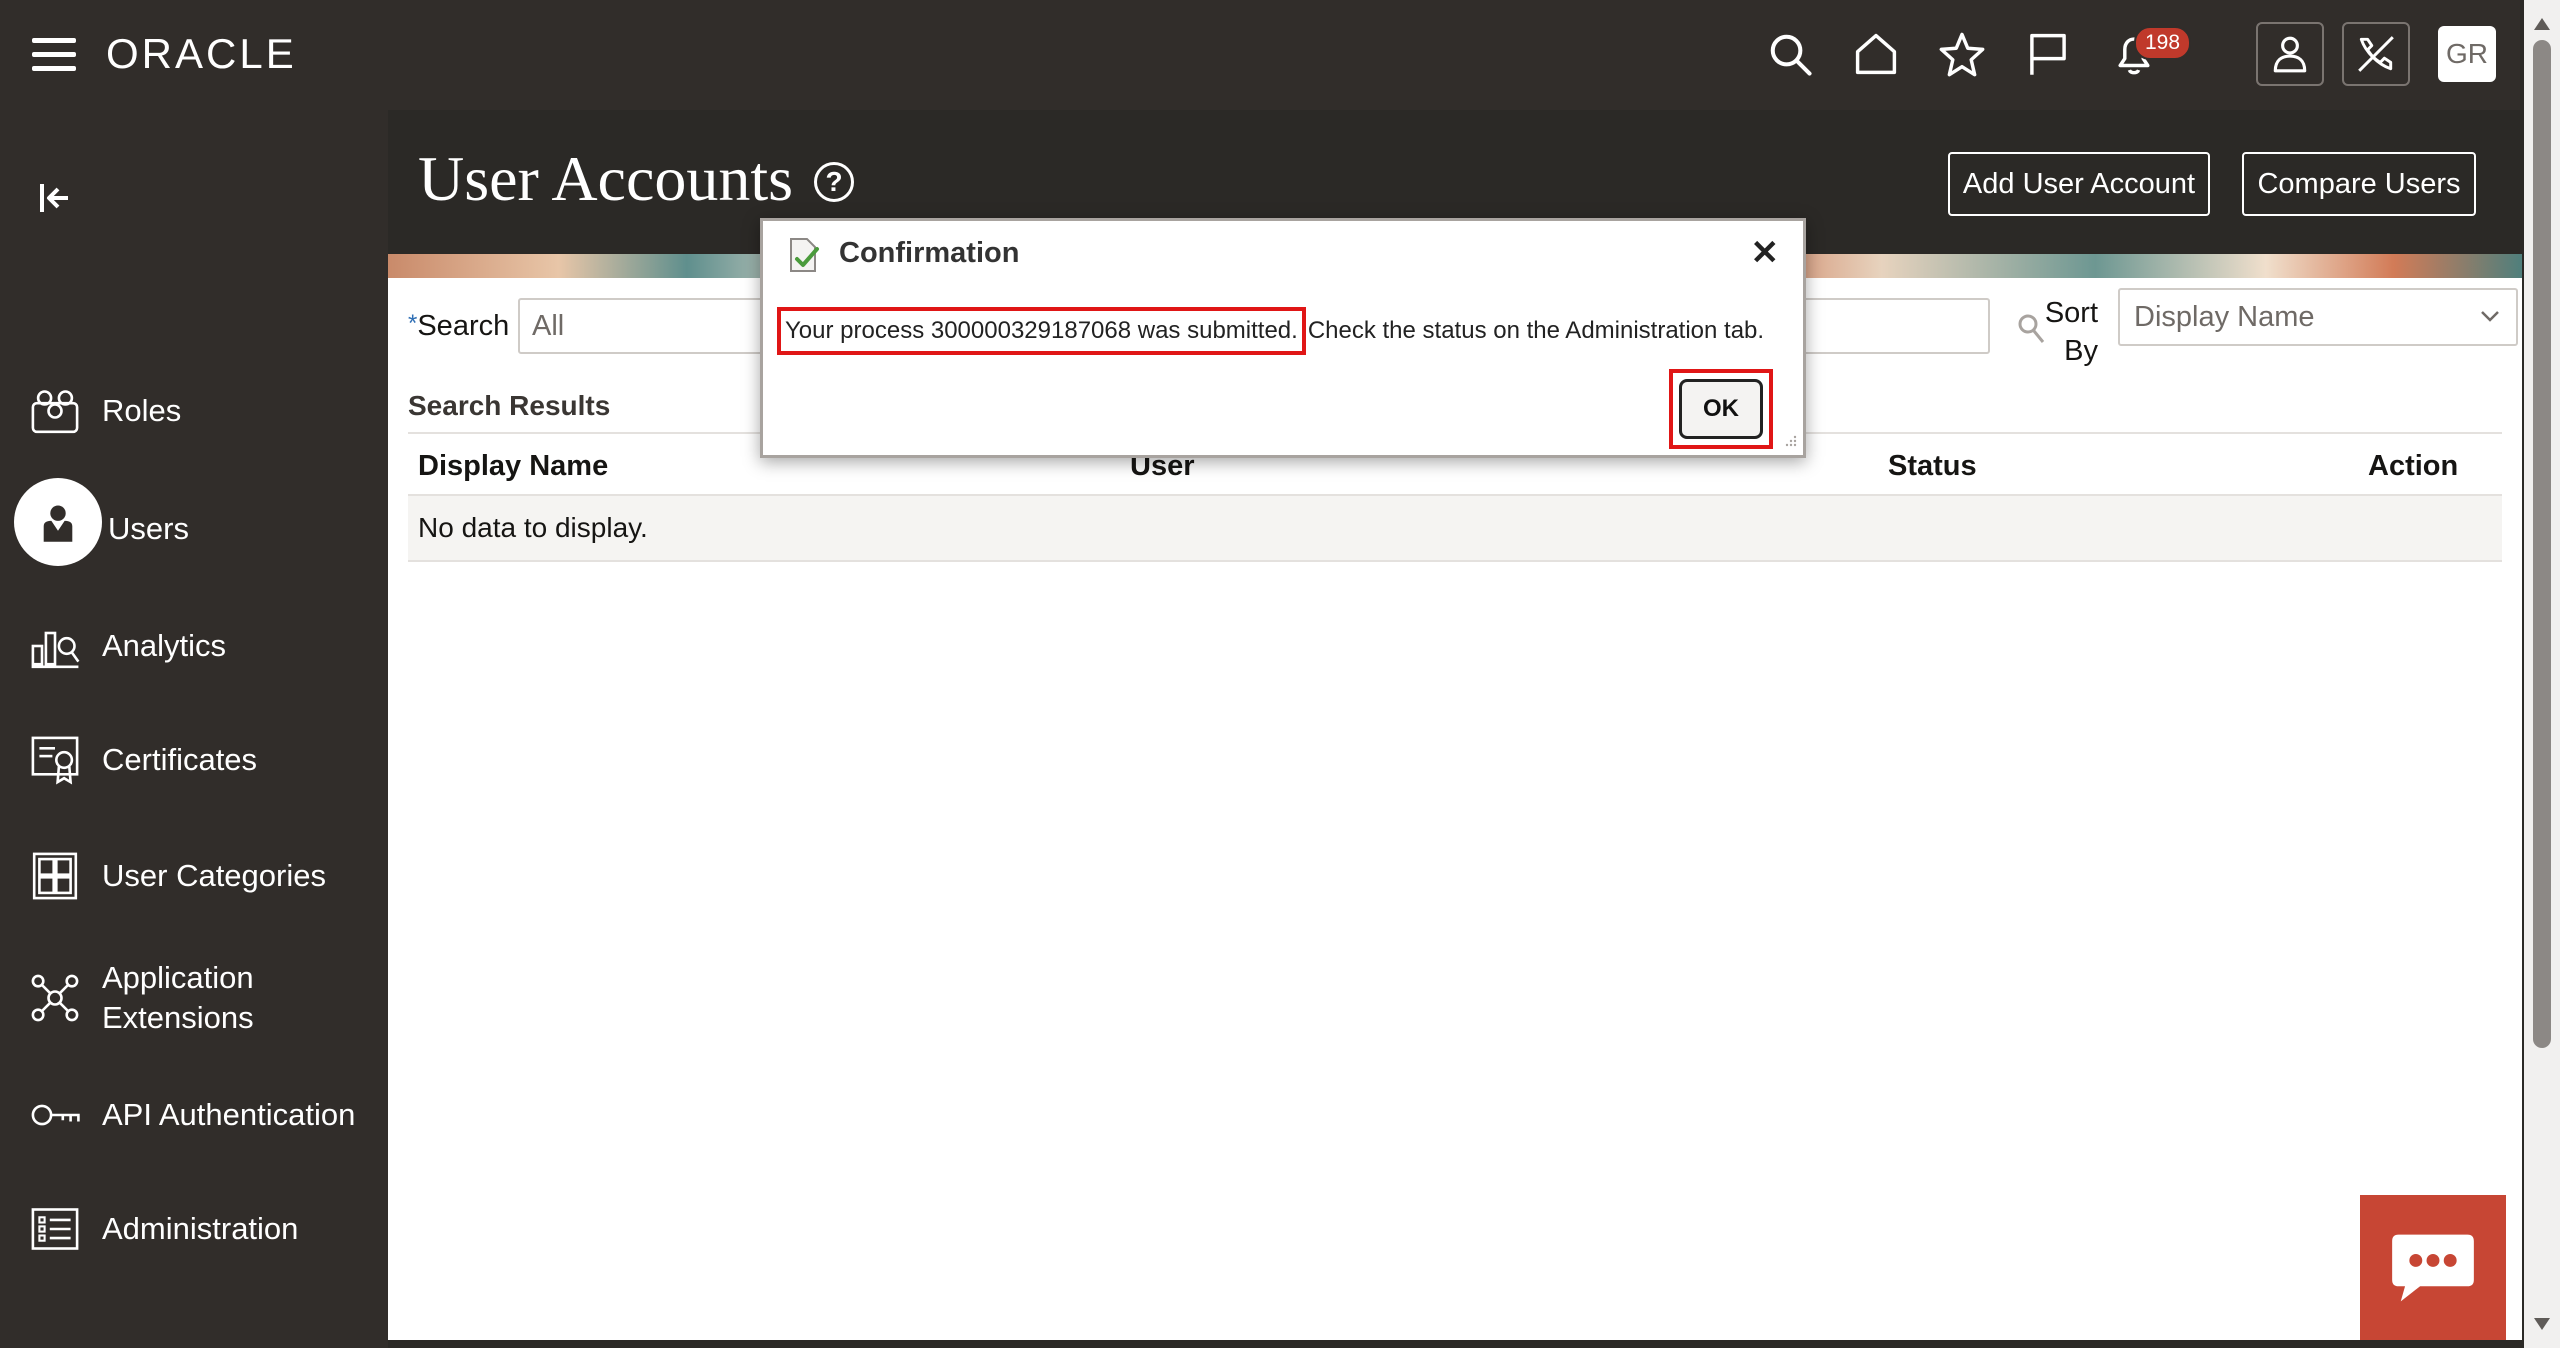  I want to click on sidebar-item-certificates: Certificates, so click(141, 760).